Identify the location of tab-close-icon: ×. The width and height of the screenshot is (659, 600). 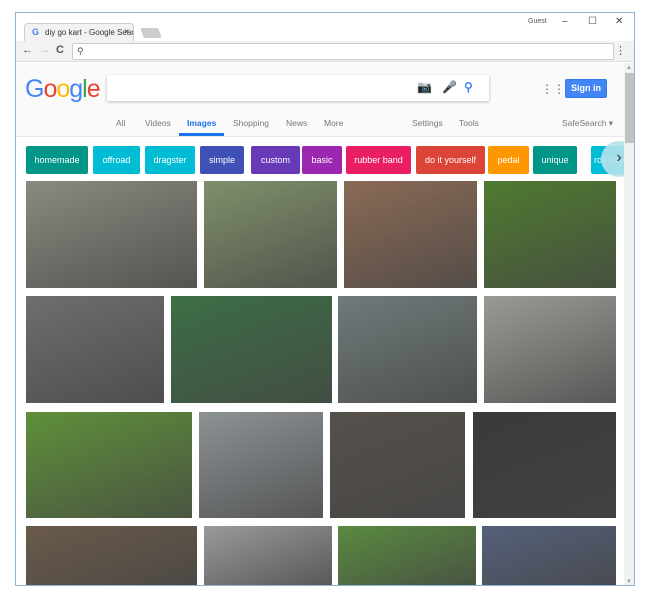
(126, 31).